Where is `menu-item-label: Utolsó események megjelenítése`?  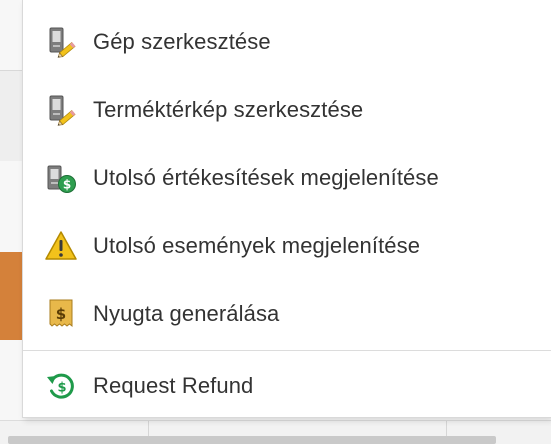
menu-item-label: Utolsó események megjelenítése is located at coordinates (257, 245).